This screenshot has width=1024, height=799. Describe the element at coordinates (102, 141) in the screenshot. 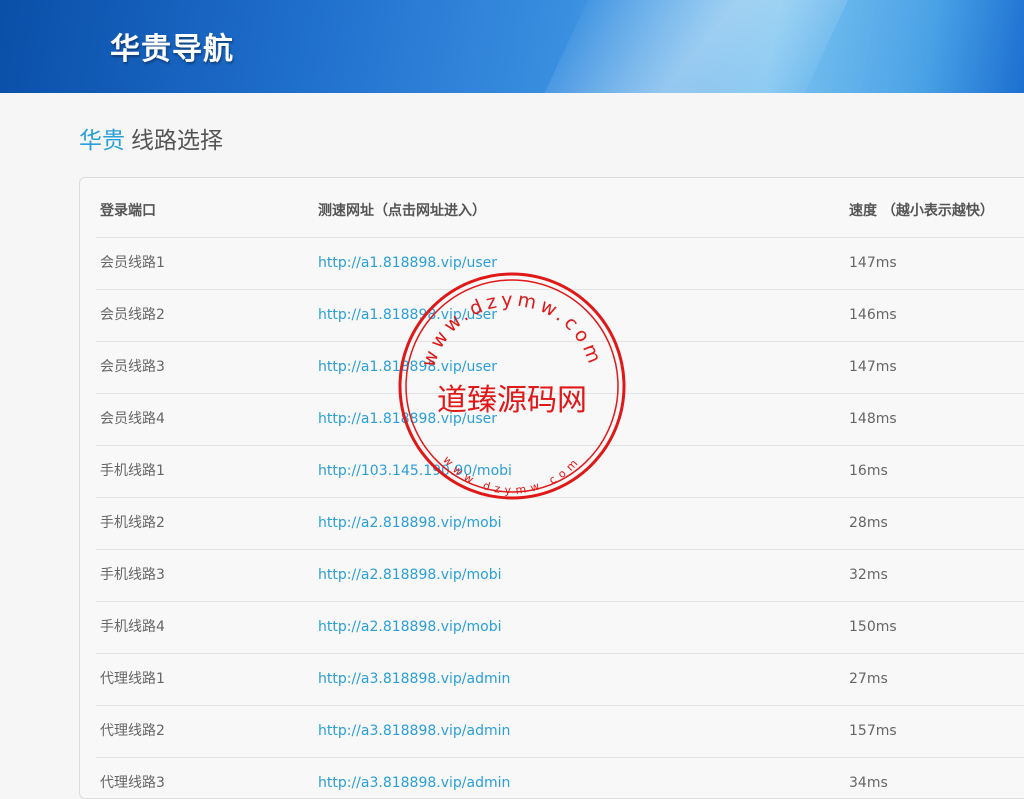

I see `page-title-accent: 华贵` at that location.